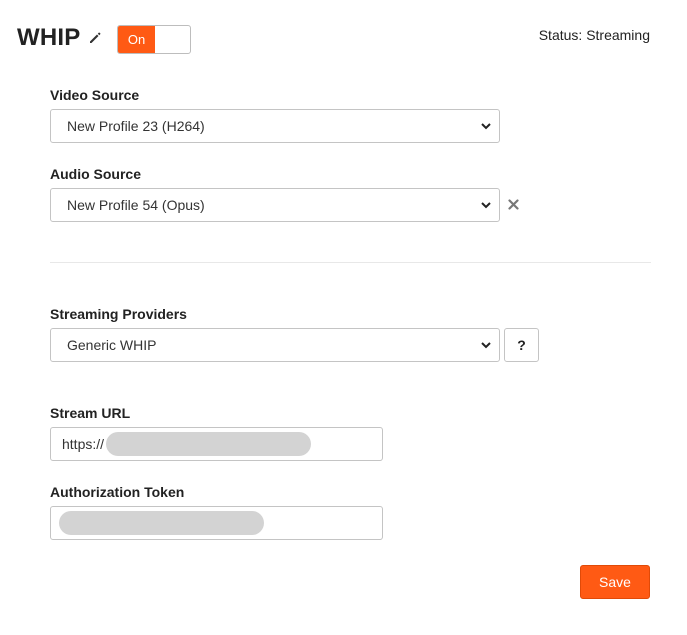 The height and width of the screenshot is (635, 687). Describe the element at coordinates (161, 523) in the screenshot. I see `redacted-token` at that location.